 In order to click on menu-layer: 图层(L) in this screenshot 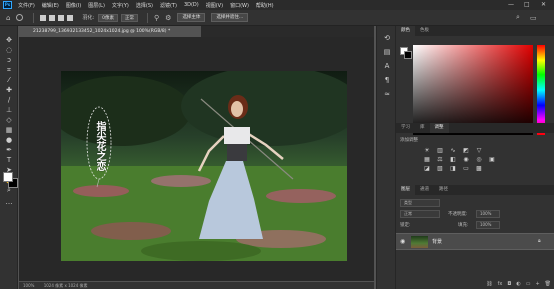, I will do `click(96, 5)`.